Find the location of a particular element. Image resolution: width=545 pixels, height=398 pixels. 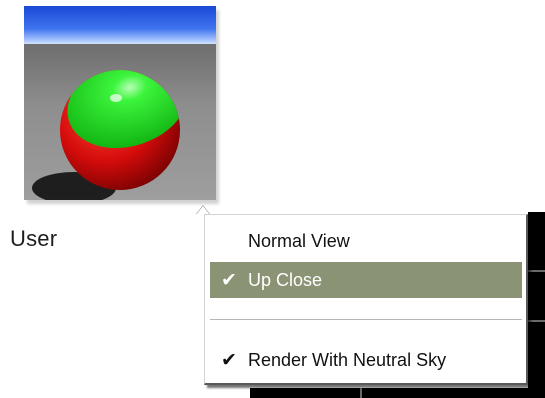

menu-separator is located at coordinates (366, 320).